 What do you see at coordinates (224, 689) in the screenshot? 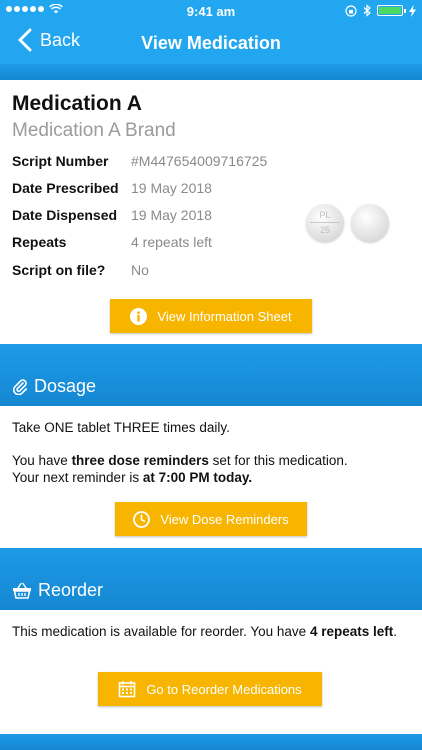
I see `button-label: Go to Reorder Medications` at bounding box center [224, 689].